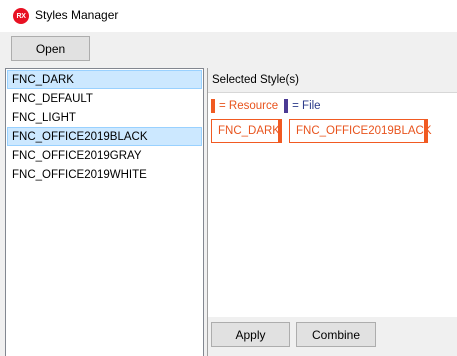  What do you see at coordinates (250, 334) in the screenshot?
I see `apply-button: Apply` at bounding box center [250, 334].